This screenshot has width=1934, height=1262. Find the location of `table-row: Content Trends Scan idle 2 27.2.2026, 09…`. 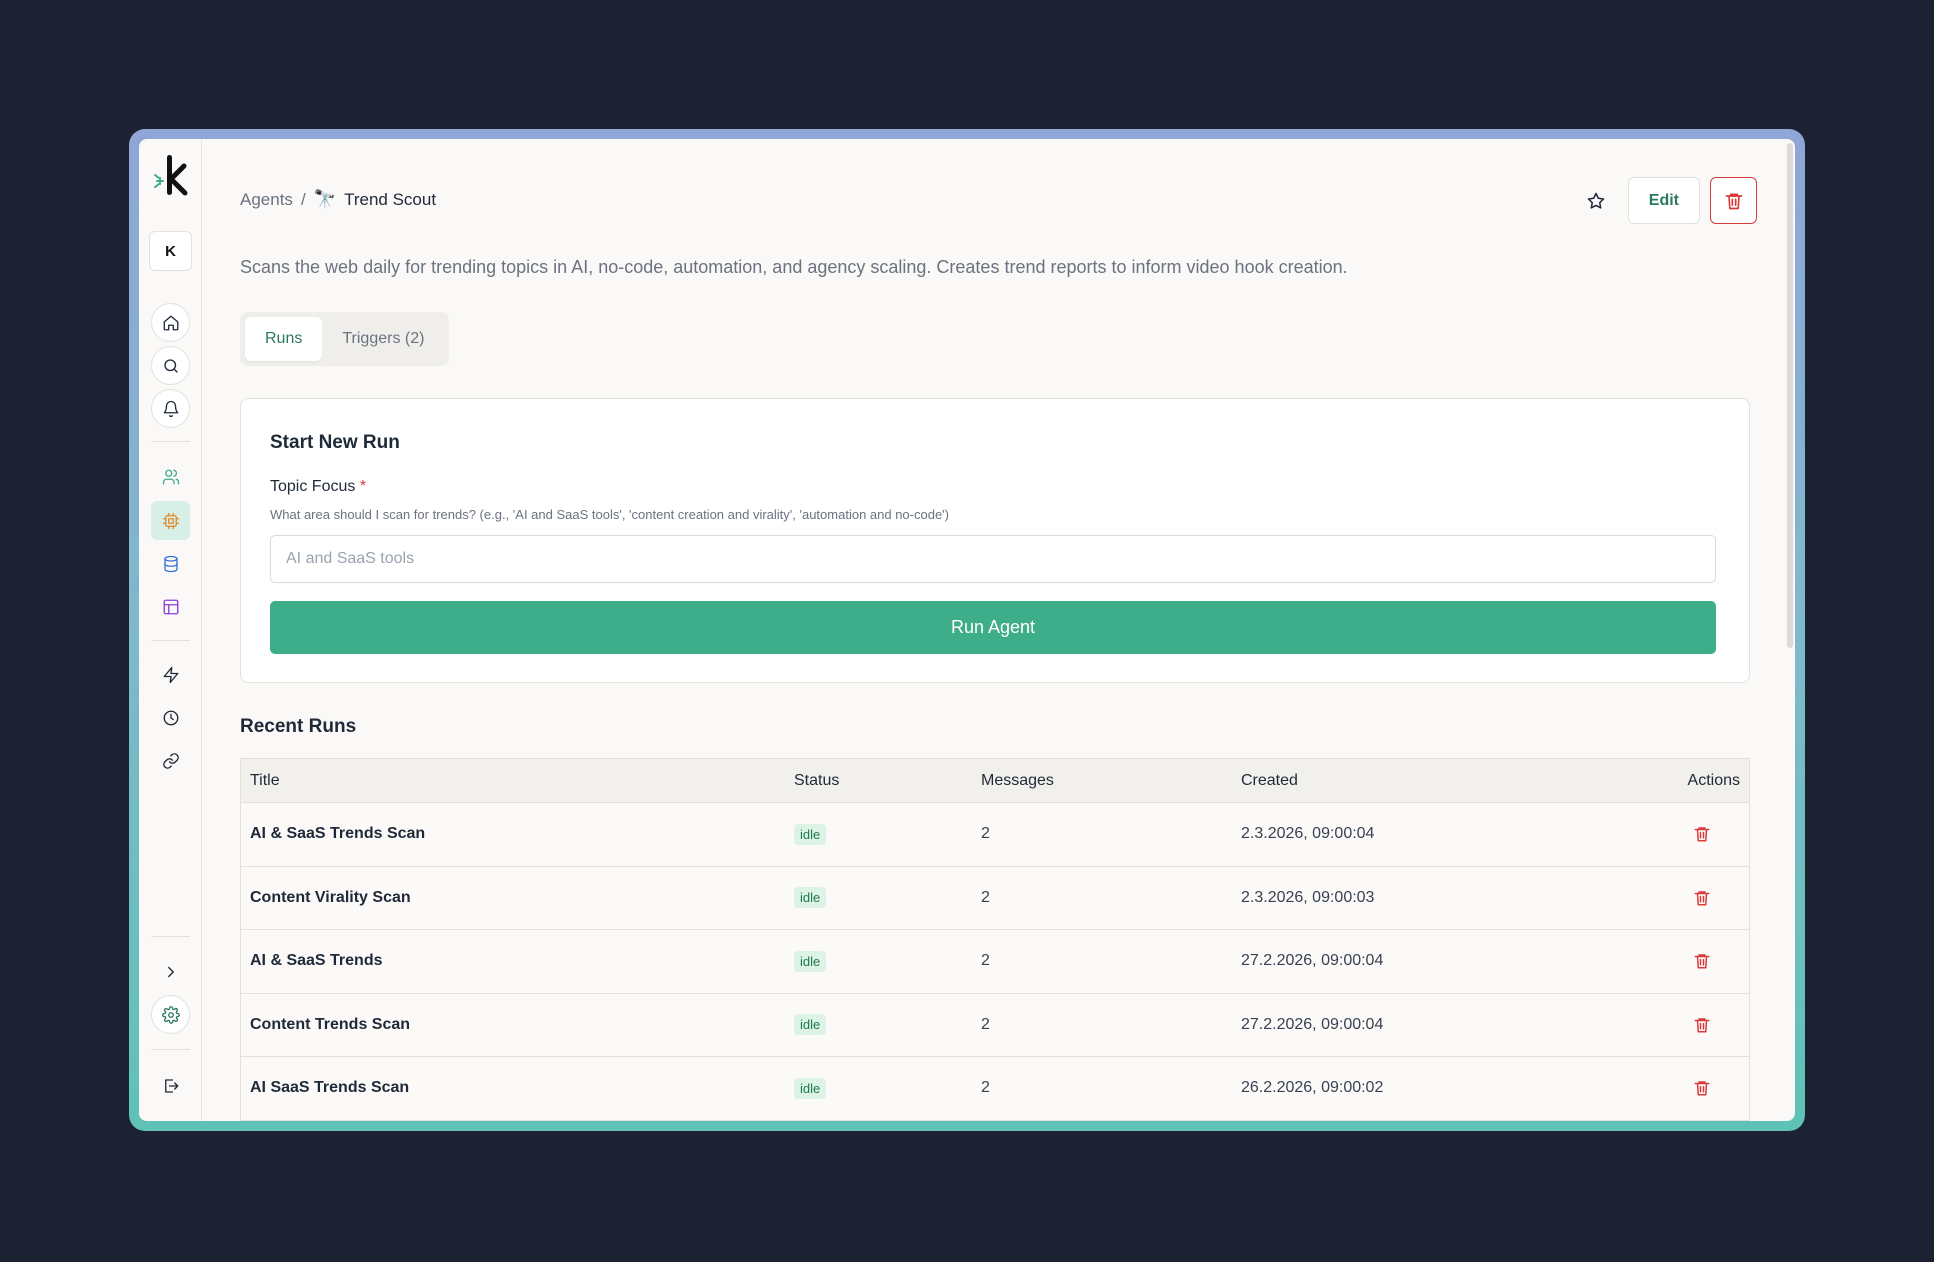

table-row: Content Trends Scan idle 2 27.2.2026, 09… is located at coordinates (995, 1025).